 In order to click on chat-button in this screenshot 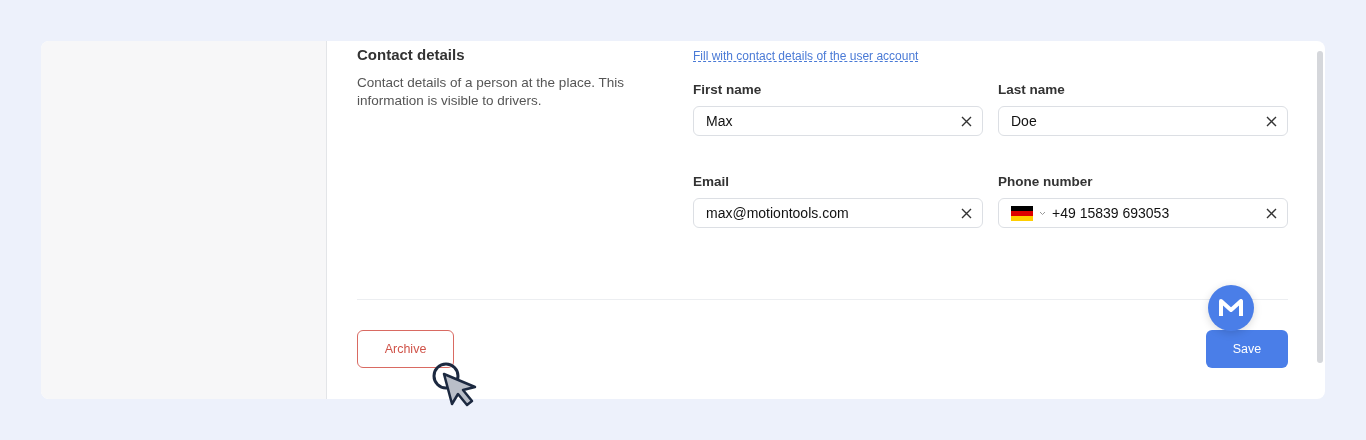, I will do `click(1231, 308)`.